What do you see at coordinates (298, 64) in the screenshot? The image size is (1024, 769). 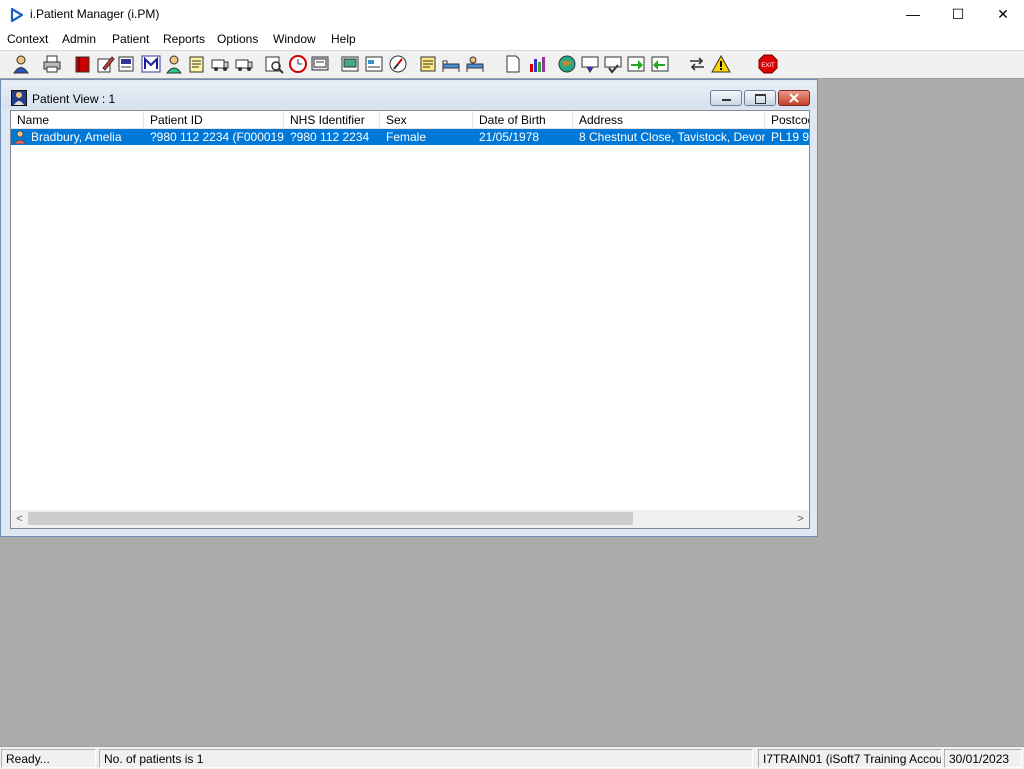 I see `clock-icon` at bounding box center [298, 64].